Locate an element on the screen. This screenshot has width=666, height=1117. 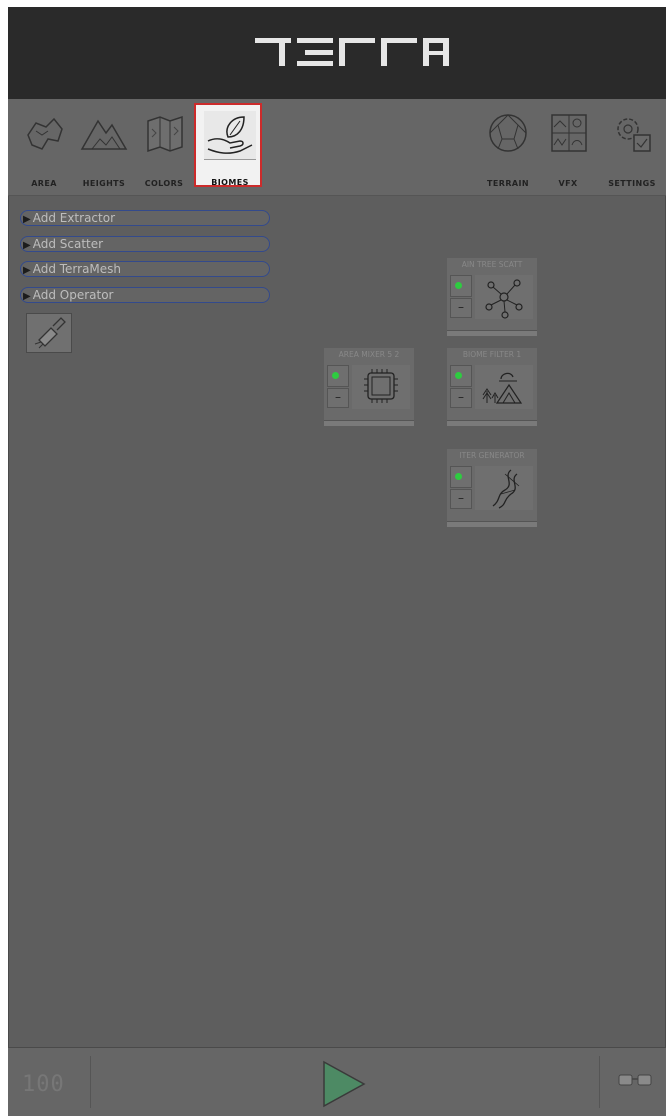
bottom-bar: 100 is located at coordinates (337, 1081).